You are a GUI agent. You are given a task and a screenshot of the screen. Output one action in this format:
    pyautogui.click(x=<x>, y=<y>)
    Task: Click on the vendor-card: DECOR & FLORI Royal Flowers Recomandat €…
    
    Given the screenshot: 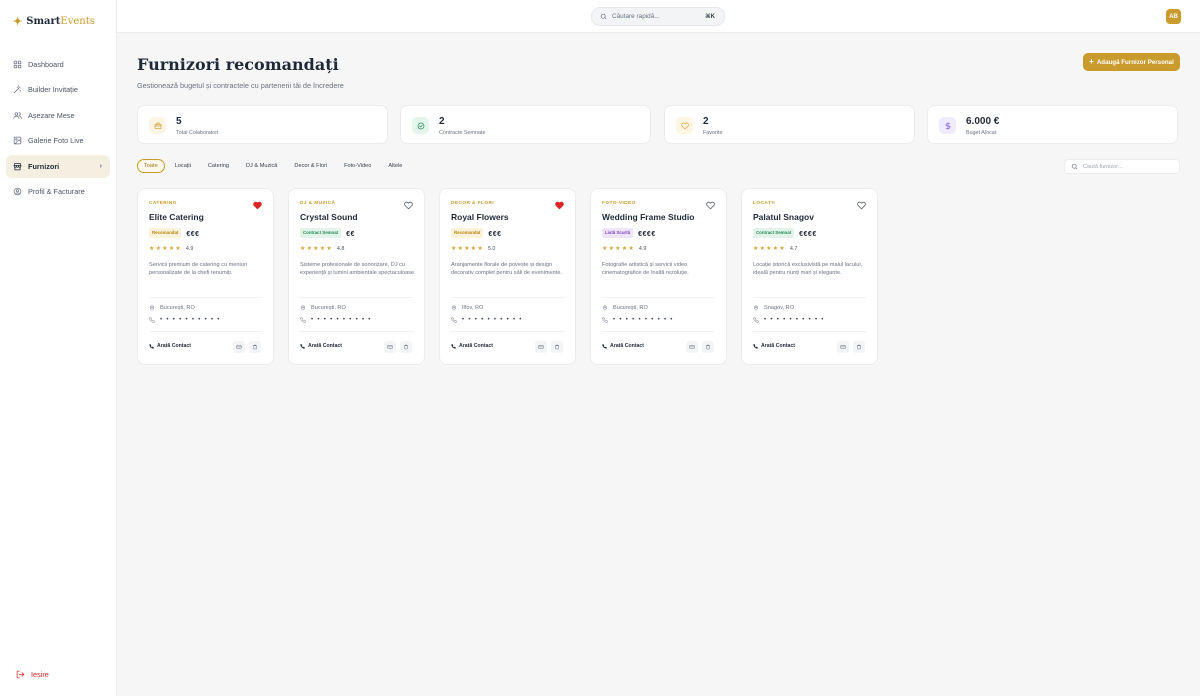 What is the action you would take?
    pyautogui.click(x=507, y=276)
    